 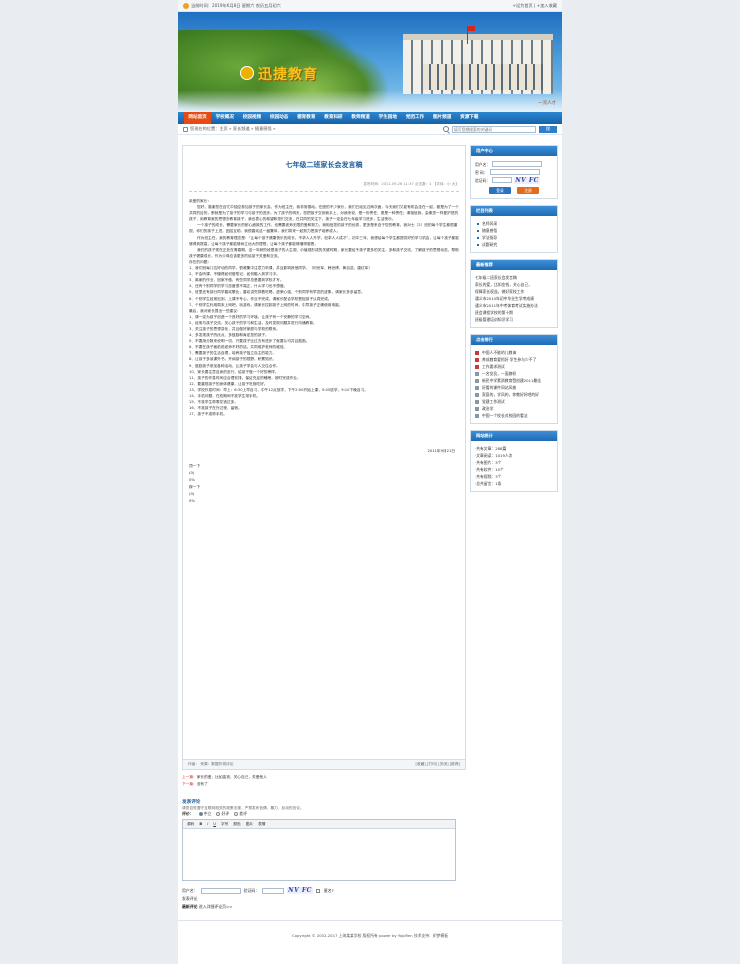 I want to click on latest-comments-label: 最新评论, so click(x=190, y=906).